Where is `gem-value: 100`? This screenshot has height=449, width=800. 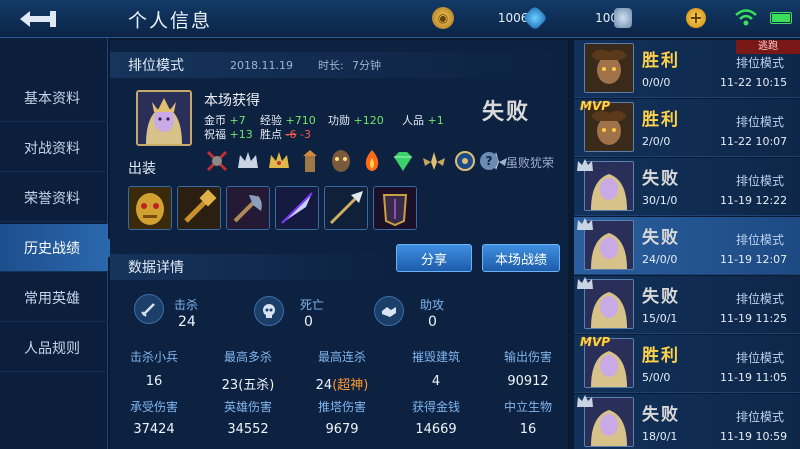 gem-value: 100 is located at coordinates (606, 18).